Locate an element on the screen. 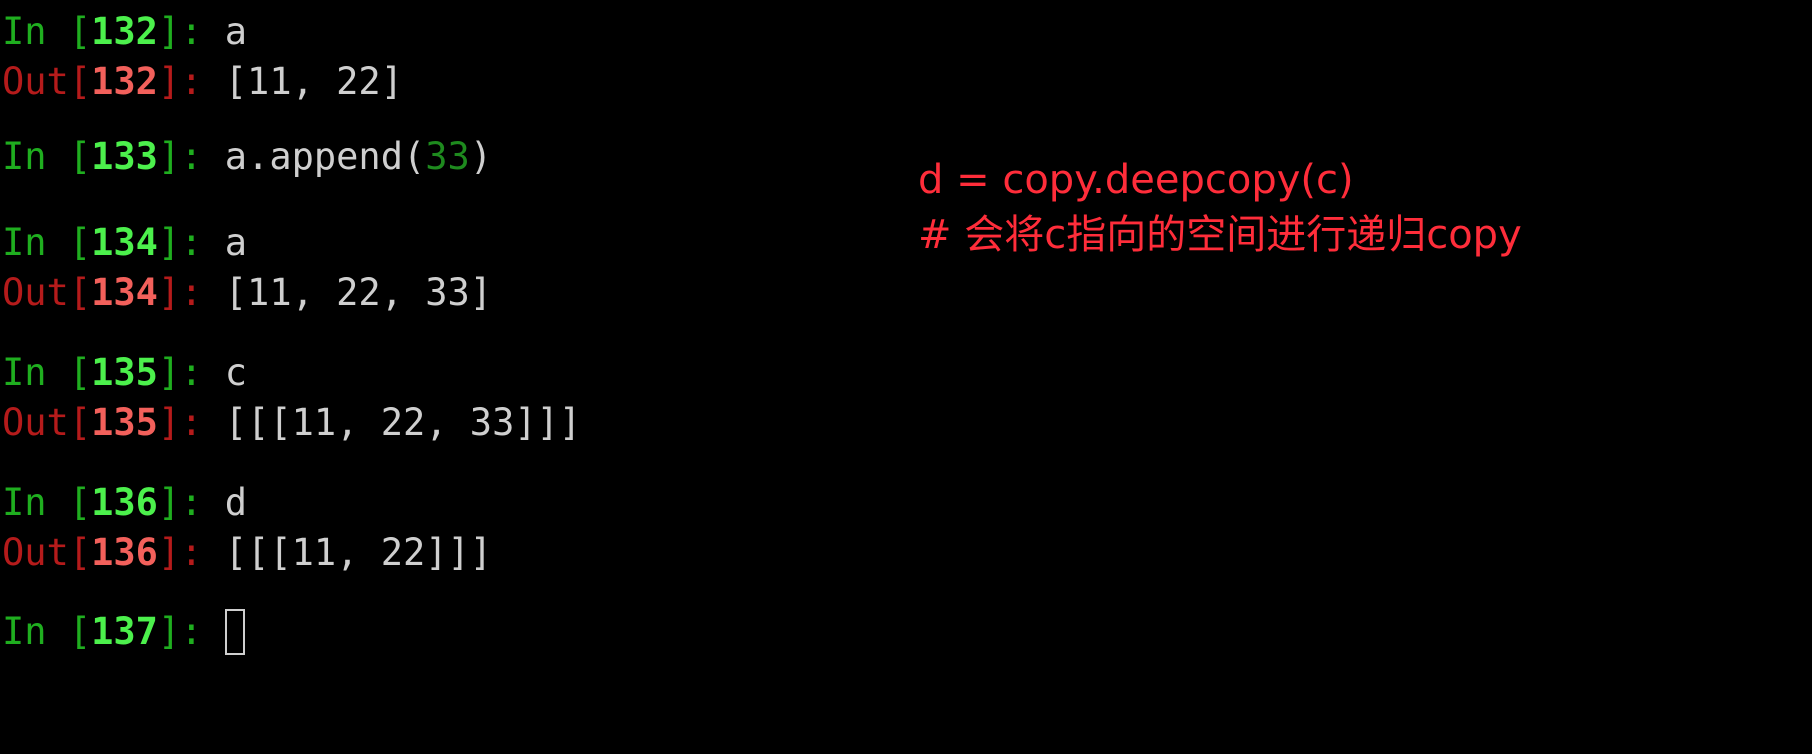  out-prompt-number: 132 is located at coordinates (124, 81).